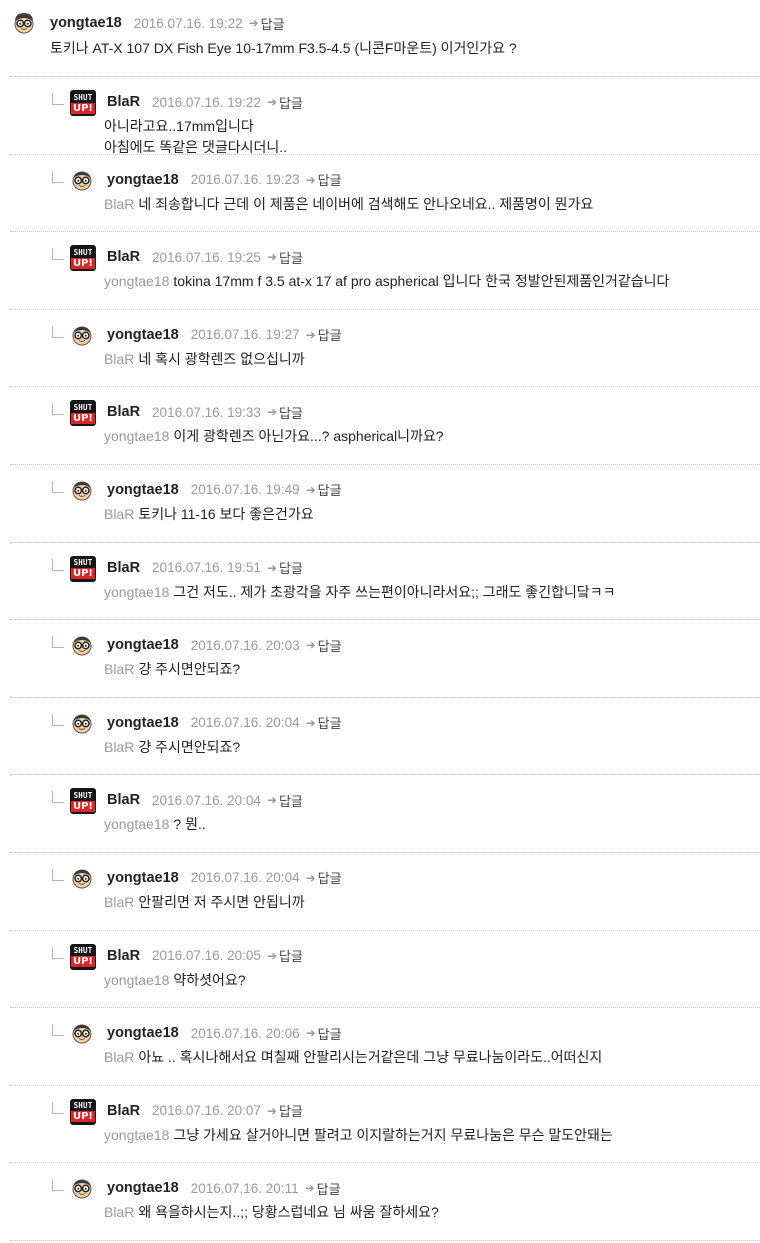 The width and height of the screenshot is (760, 1243). Describe the element at coordinates (406, 956) in the screenshot. I see `comment-header: SHUT UP! BlaR 2016.07.16. 20:05 ➜ 답글` at that location.